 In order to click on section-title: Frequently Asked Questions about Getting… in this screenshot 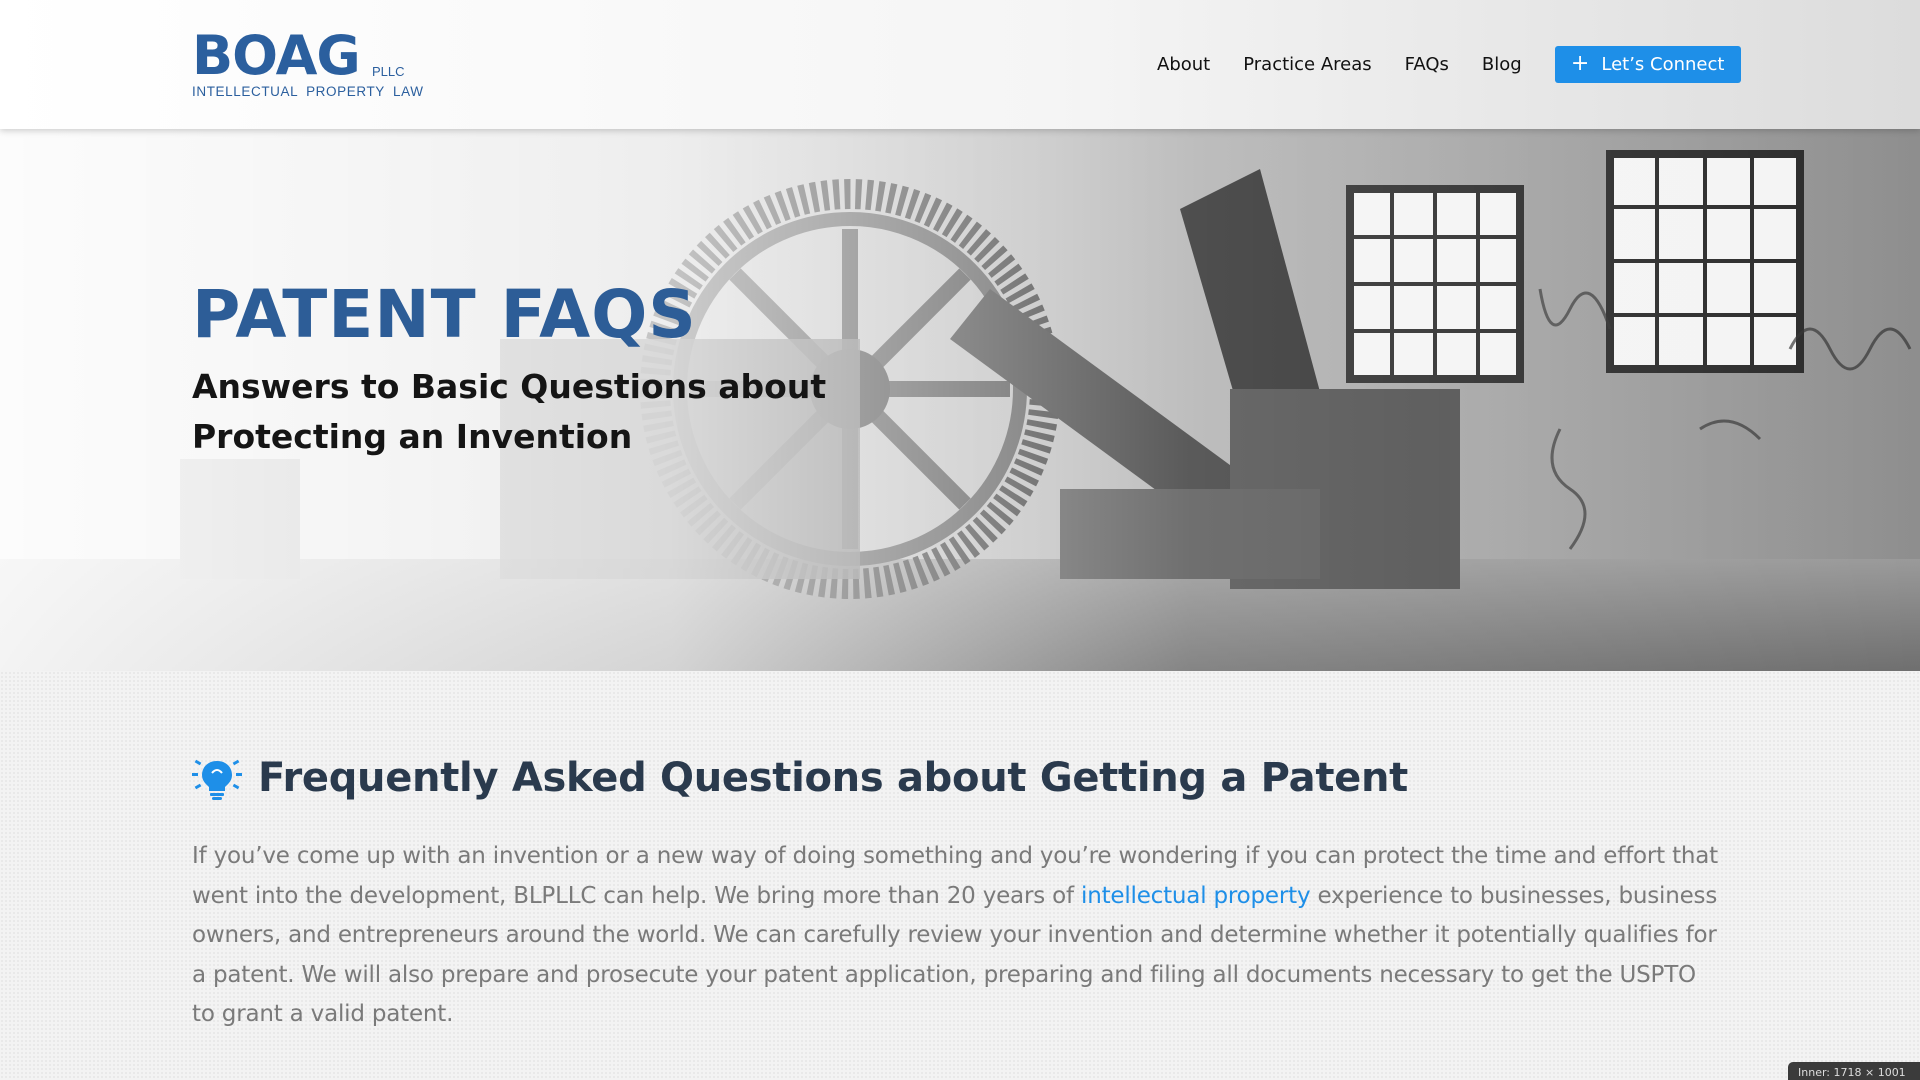, I will do `click(833, 778)`.